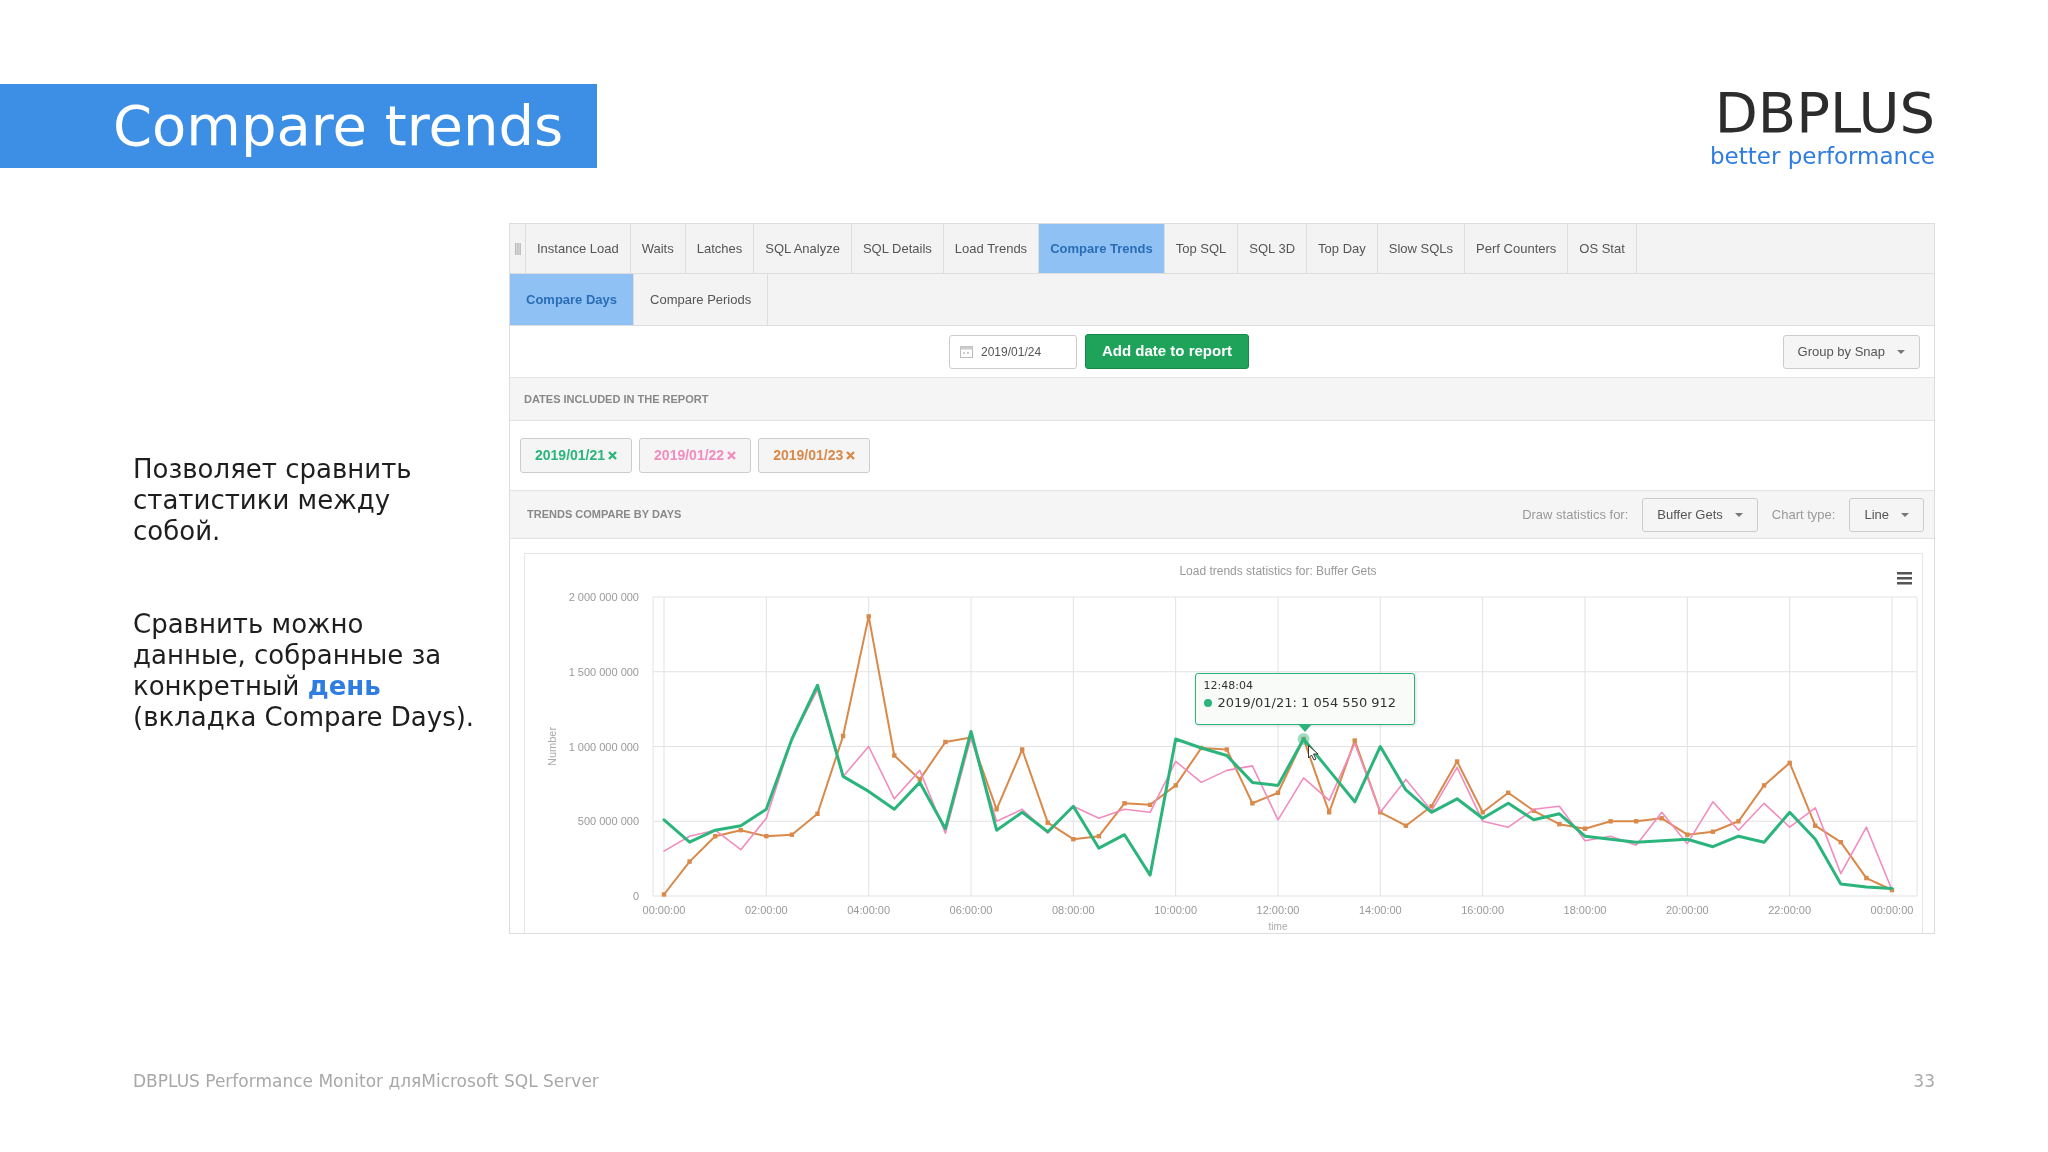 This screenshot has width=2048, height=1152. What do you see at coordinates (1483, 910) in the screenshot?
I see `x-tick-label: 16:00:00` at bounding box center [1483, 910].